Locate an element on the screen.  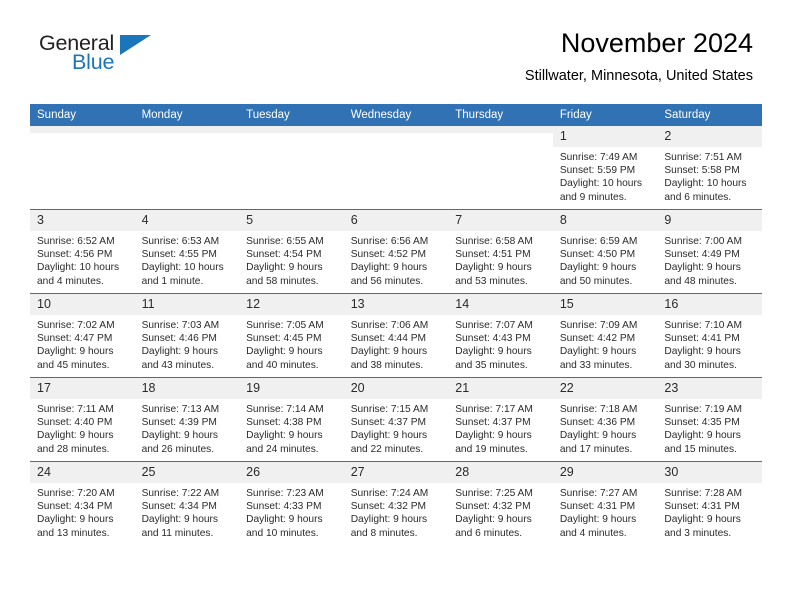
day-number: 22 is located at coordinates (605, 388).